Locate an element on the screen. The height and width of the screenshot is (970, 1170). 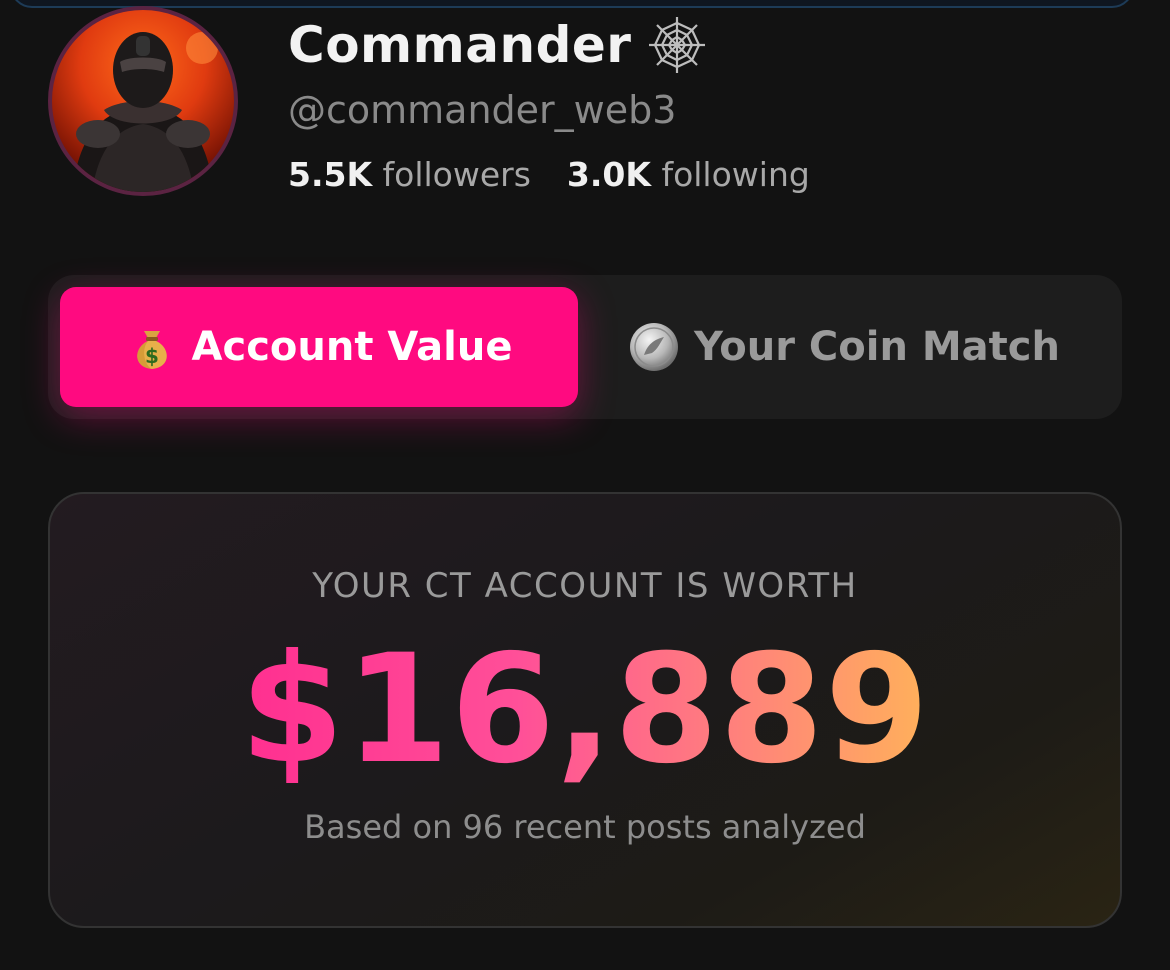
display-name: Commander is located at coordinates (460, 45).